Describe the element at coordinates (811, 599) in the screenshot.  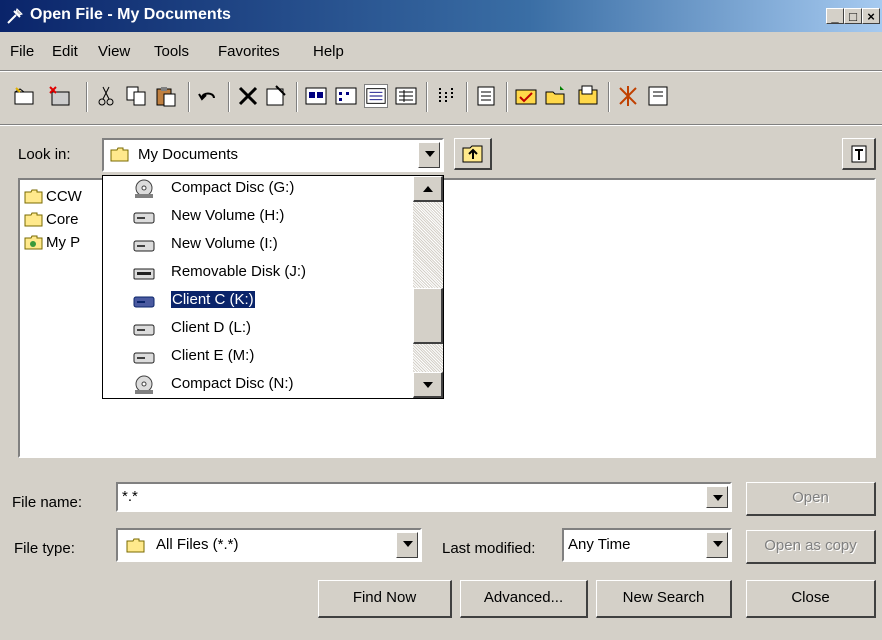
I see `close-button: Close` at that location.